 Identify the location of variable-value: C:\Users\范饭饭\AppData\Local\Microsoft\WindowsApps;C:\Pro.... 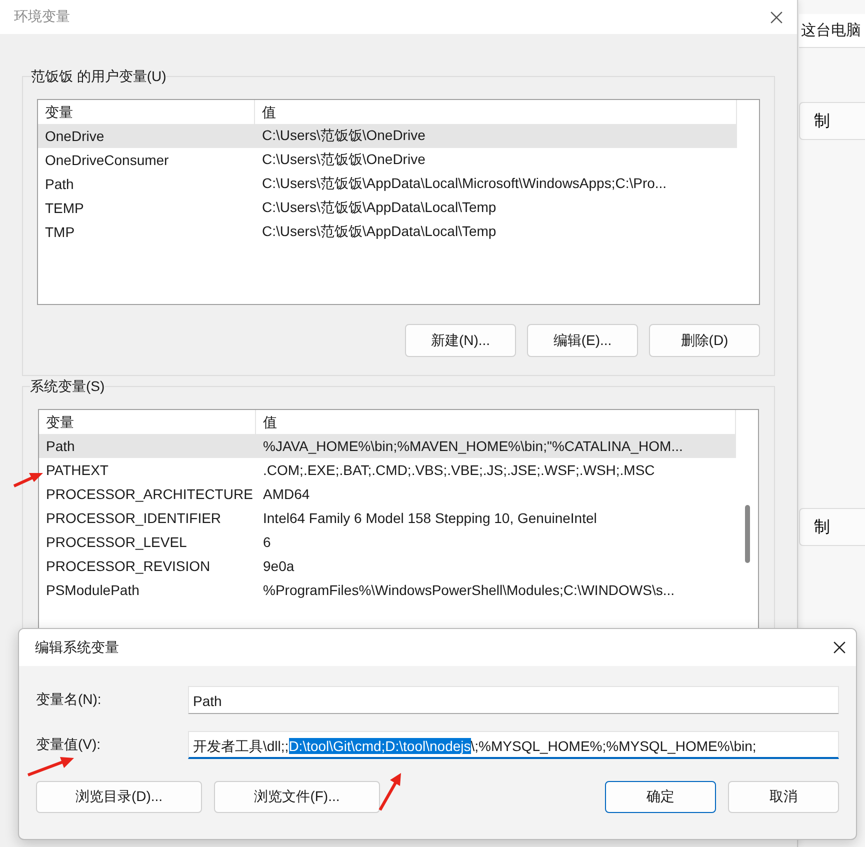
(464, 184).